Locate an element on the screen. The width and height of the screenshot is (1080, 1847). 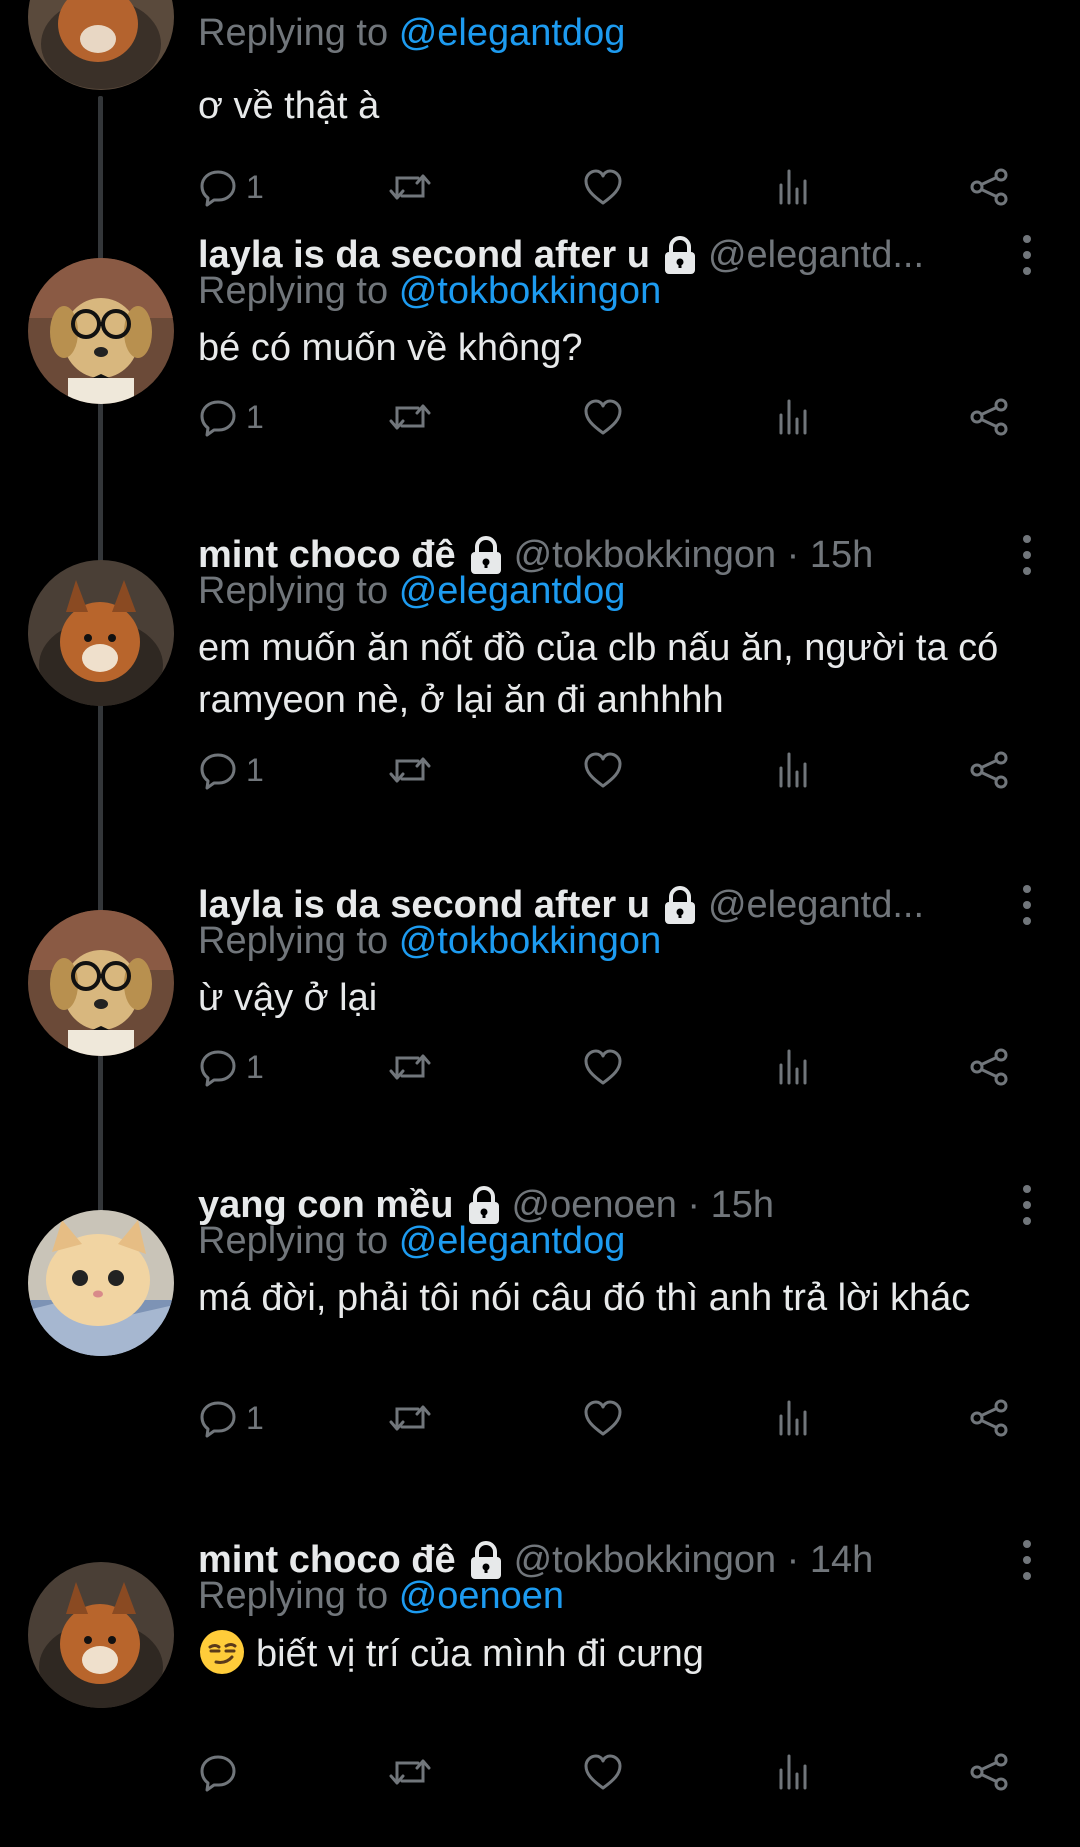
cat-avatar-image is located at coordinates (101, 1283).